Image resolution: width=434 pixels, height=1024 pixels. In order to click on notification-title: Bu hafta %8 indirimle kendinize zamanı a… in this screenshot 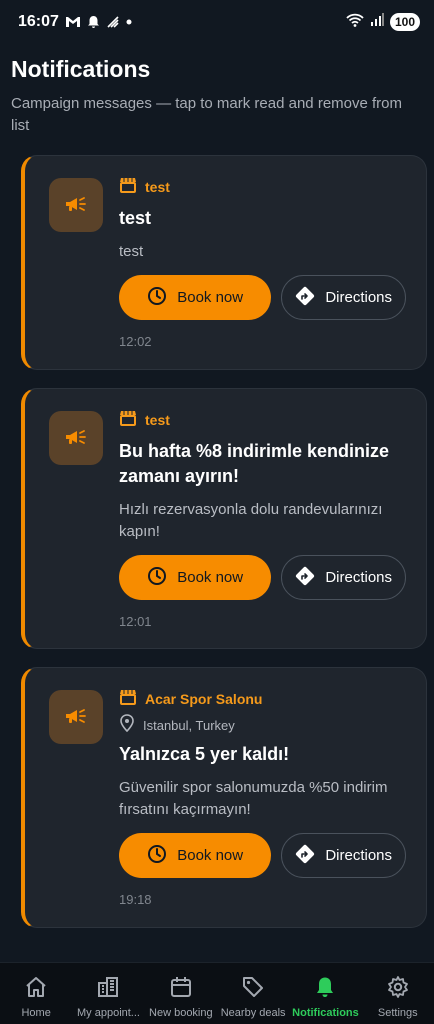, I will do `click(254, 463)`.